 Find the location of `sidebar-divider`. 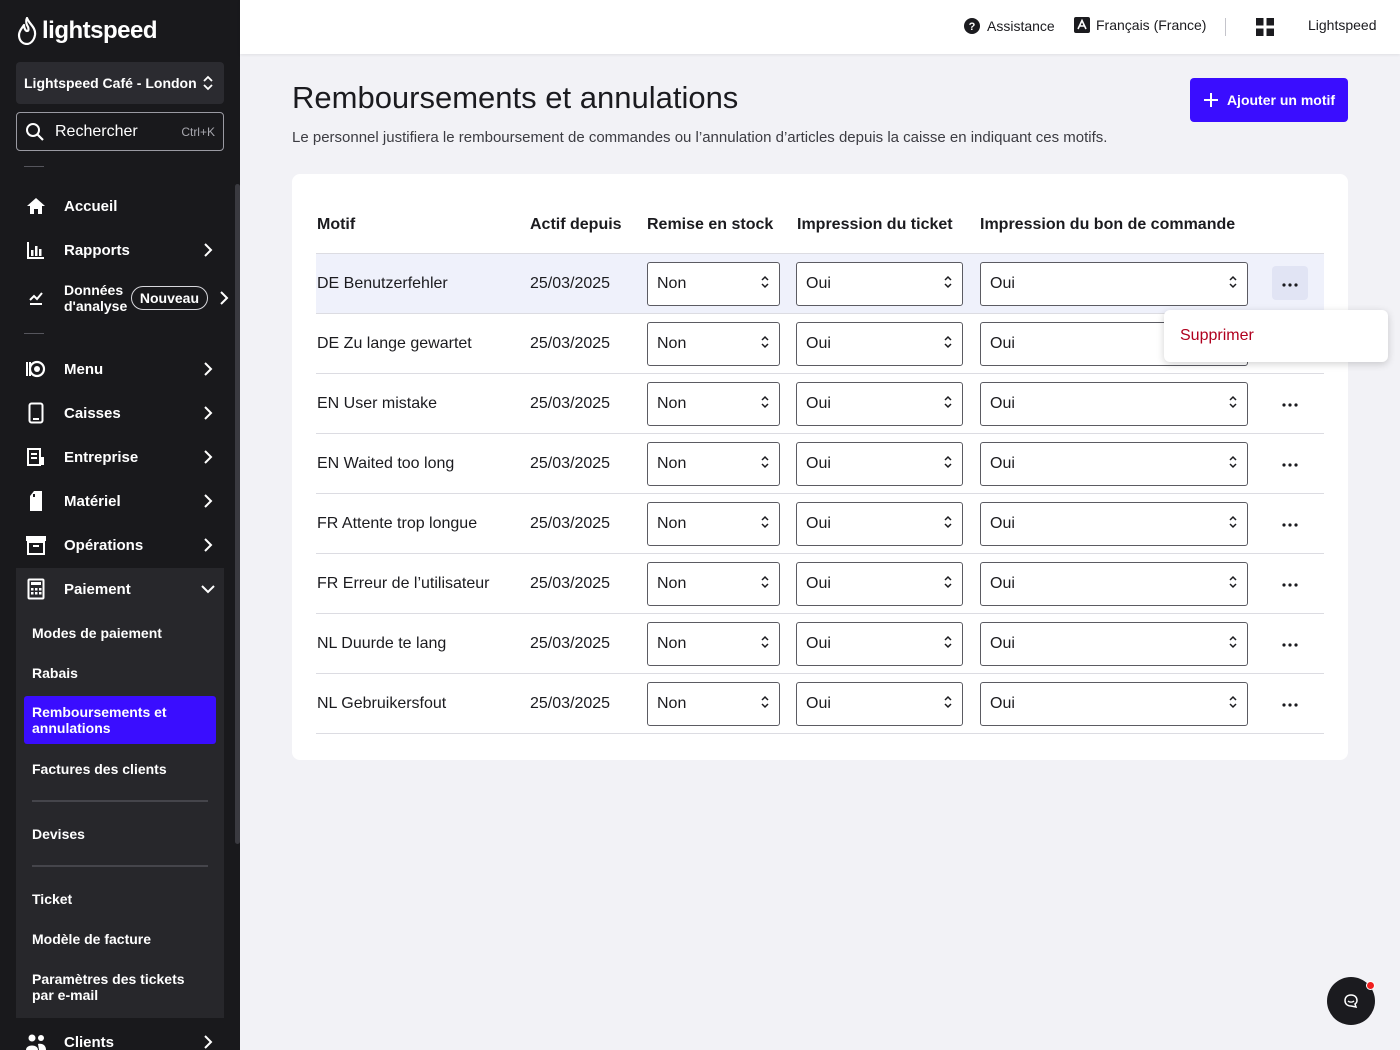

sidebar-divider is located at coordinates (34, 333).